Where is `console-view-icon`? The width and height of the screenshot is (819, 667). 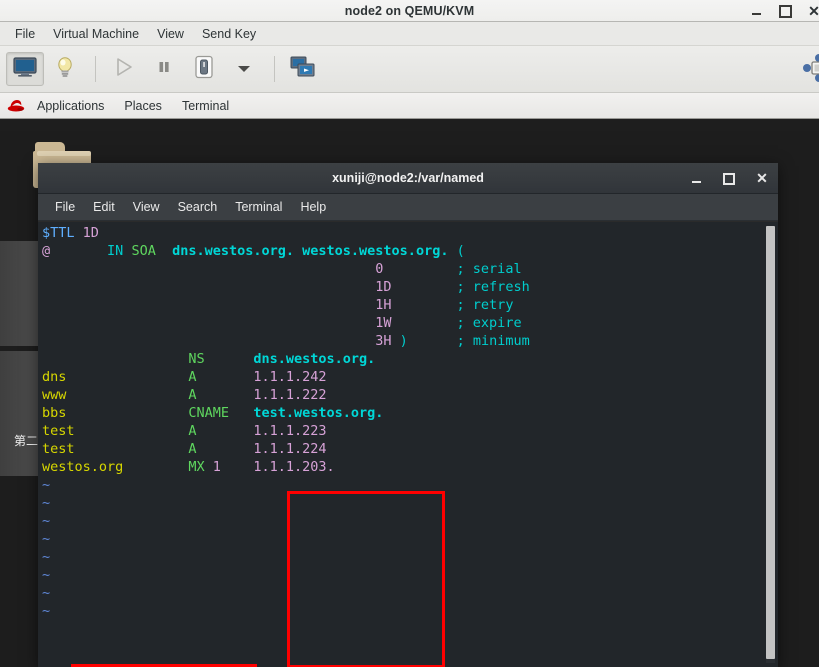 console-view-icon is located at coordinates (25, 69).